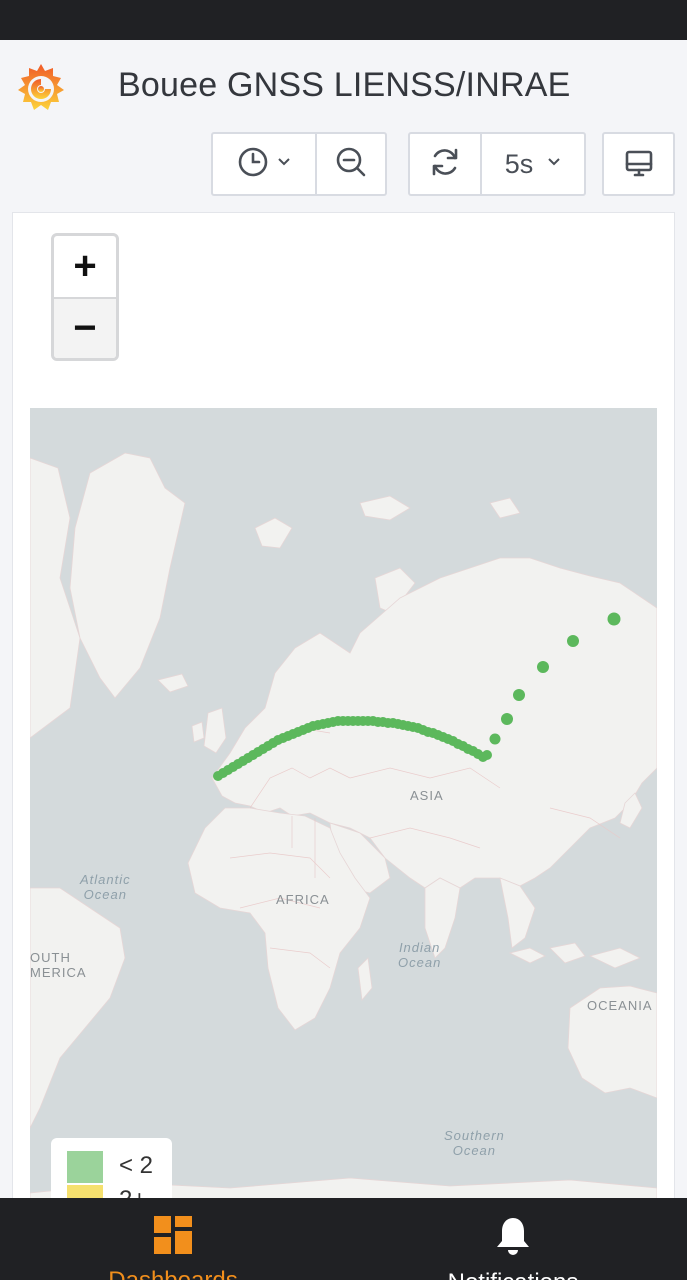 Image resolution: width=687 pixels, height=1280 pixels. I want to click on map-label-africa: AFRICA, so click(303, 899).